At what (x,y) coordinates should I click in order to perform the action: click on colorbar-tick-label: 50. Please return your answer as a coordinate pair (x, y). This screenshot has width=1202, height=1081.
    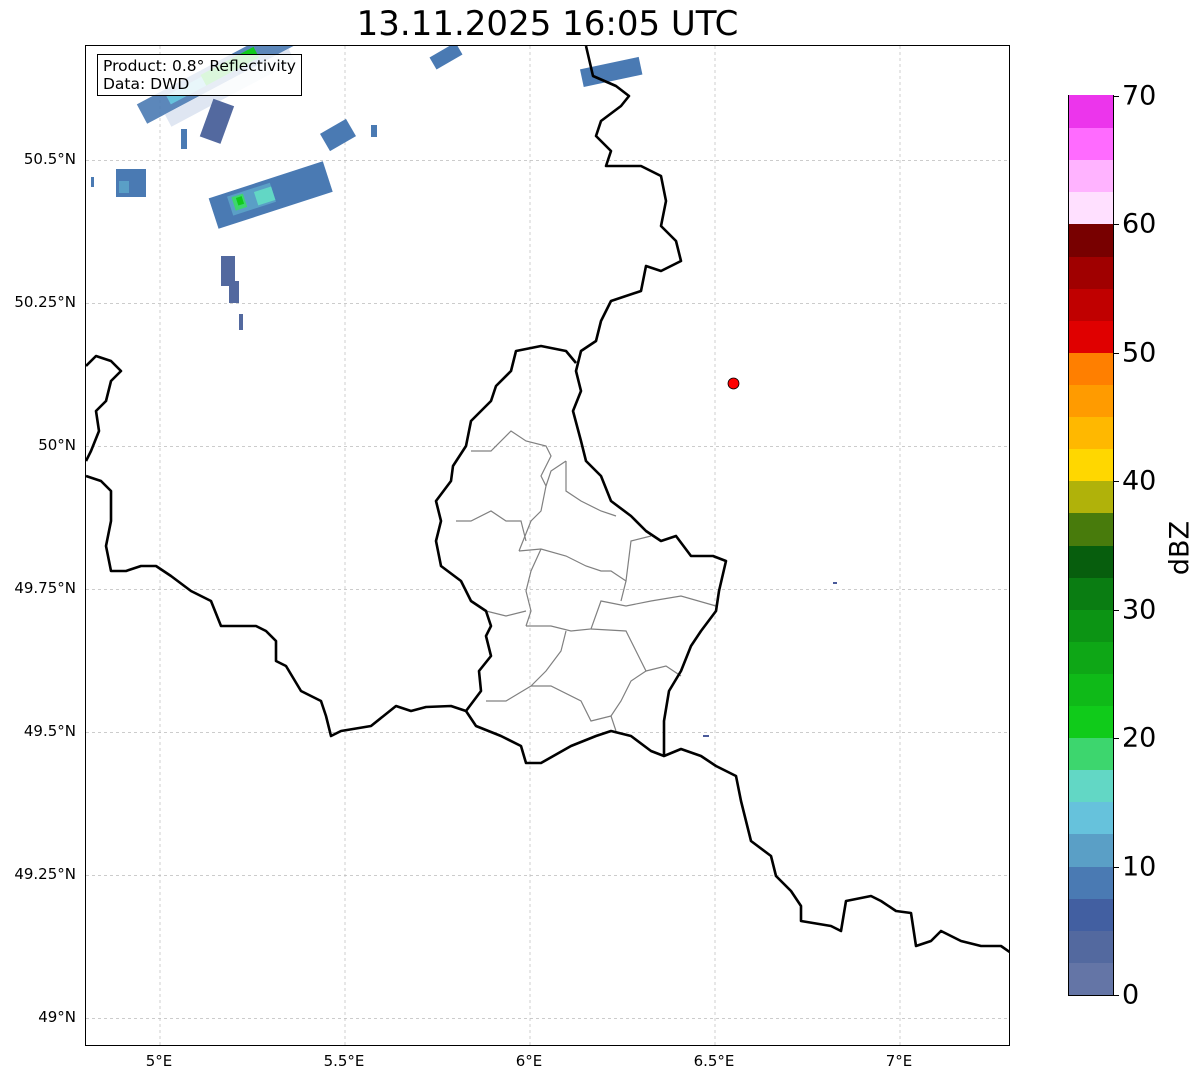
    Looking at the image, I should click on (1139, 353).